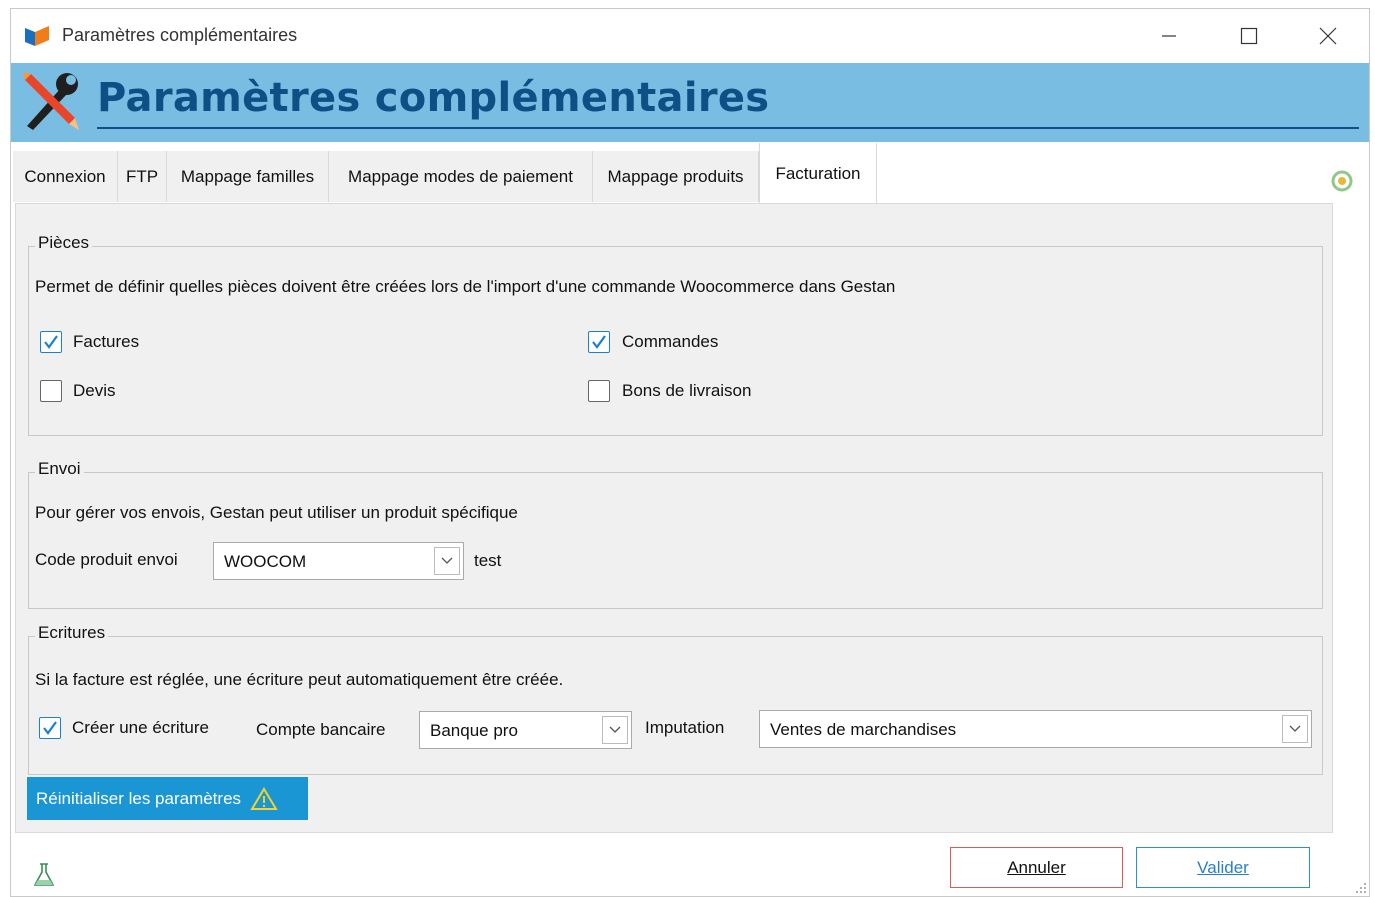 This screenshot has height=897, width=1375. I want to click on factures-checkbox, so click(51, 342).